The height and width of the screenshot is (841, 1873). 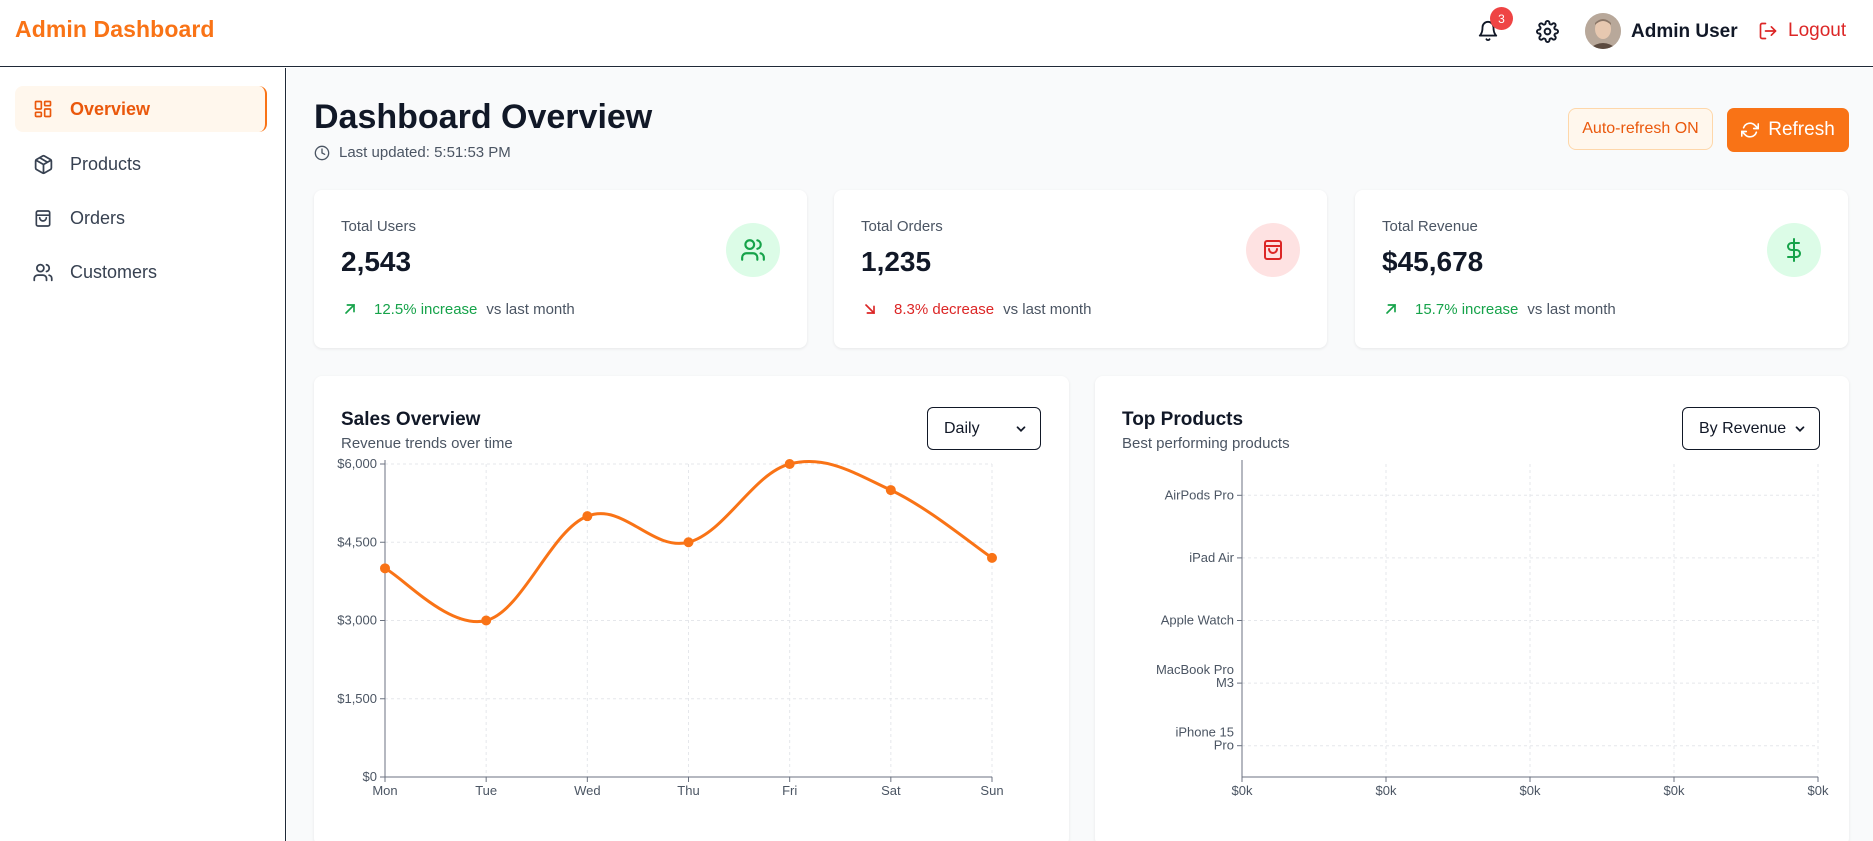 I want to click on y-tick-label: $6,000, so click(x=357, y=463).